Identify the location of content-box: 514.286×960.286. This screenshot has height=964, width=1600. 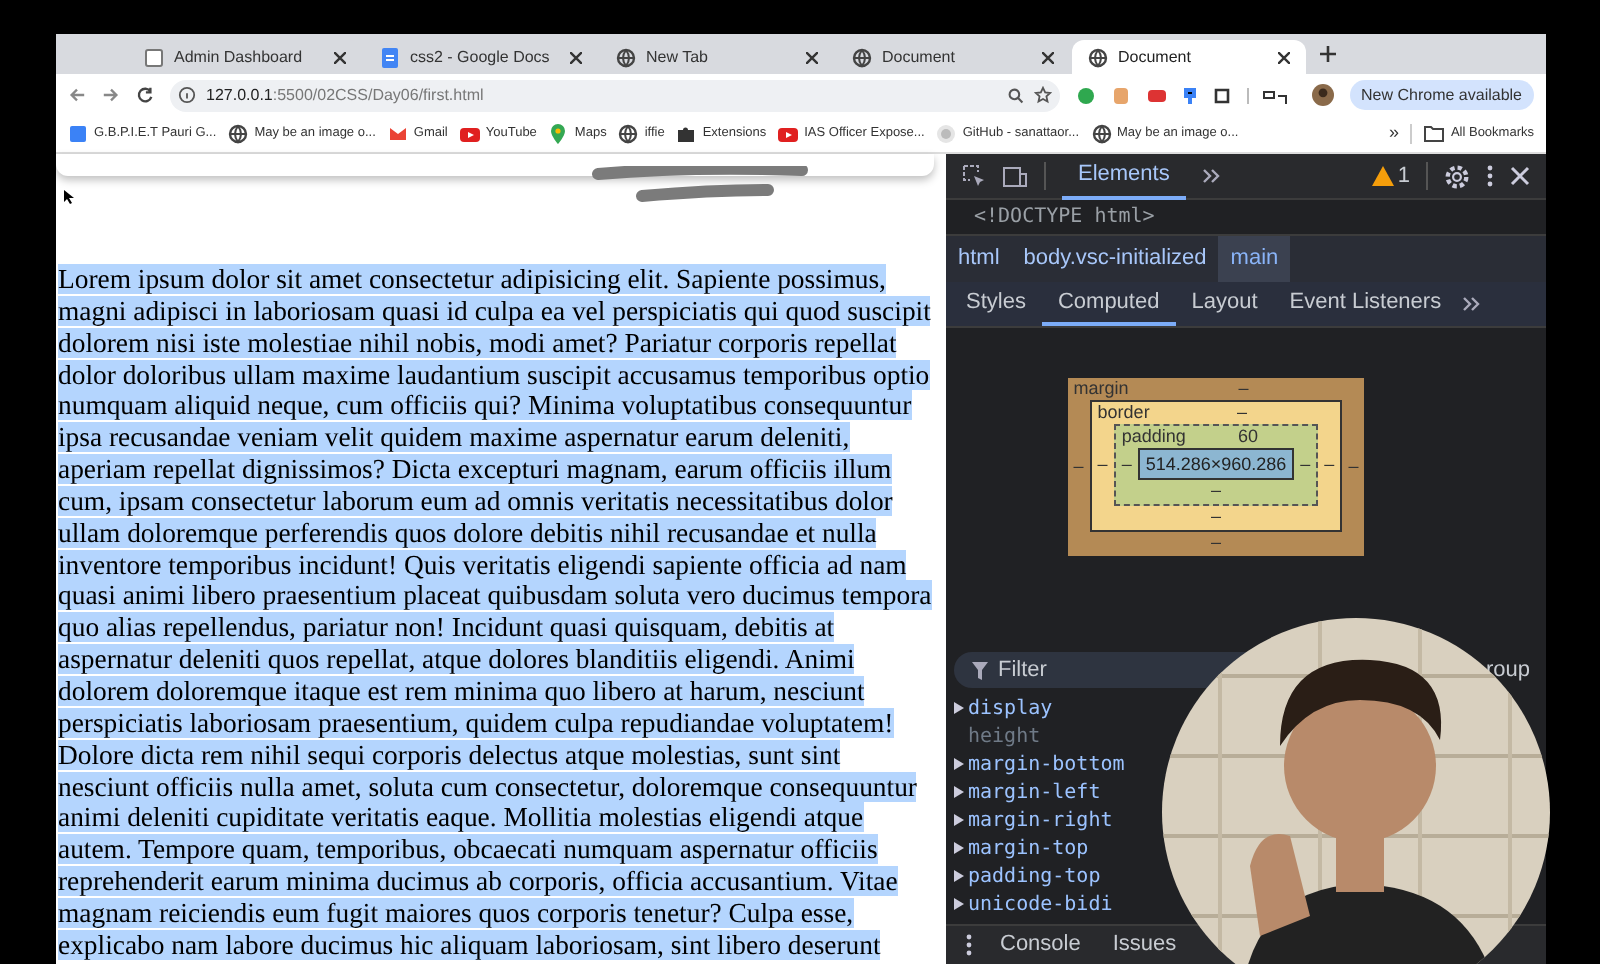
(1216, 464).